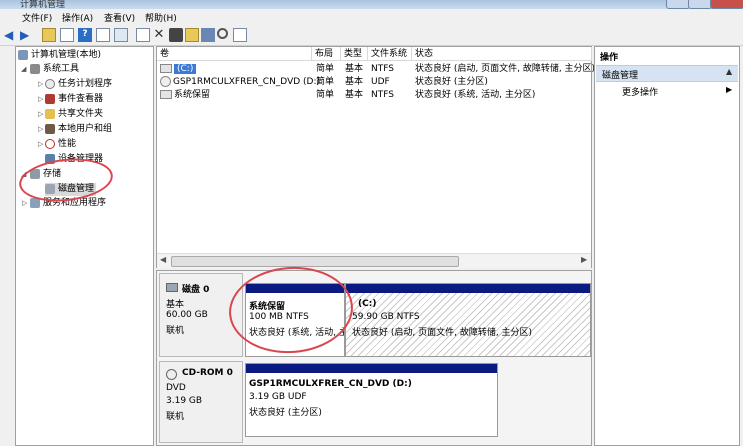 Image resolution: width=743 pixels, height=446 pixels. What do you see at coordinates (297, 333) in the screenshot?
I see `partition-status: 状态良好 (系统, 活动, 主` at bounding box center [297, 333].